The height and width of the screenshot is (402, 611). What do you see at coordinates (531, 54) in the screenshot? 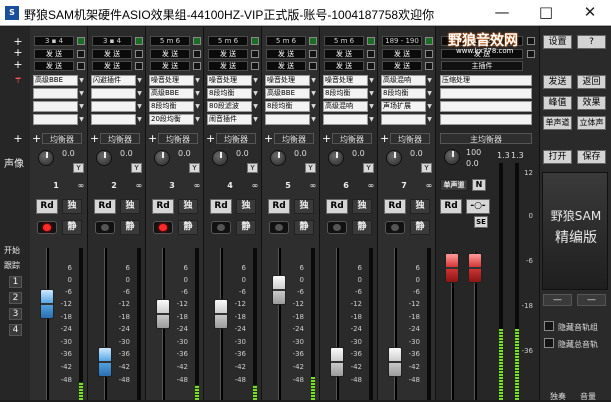
I see `master-send-checkbox` at bounding box center [531, 54].